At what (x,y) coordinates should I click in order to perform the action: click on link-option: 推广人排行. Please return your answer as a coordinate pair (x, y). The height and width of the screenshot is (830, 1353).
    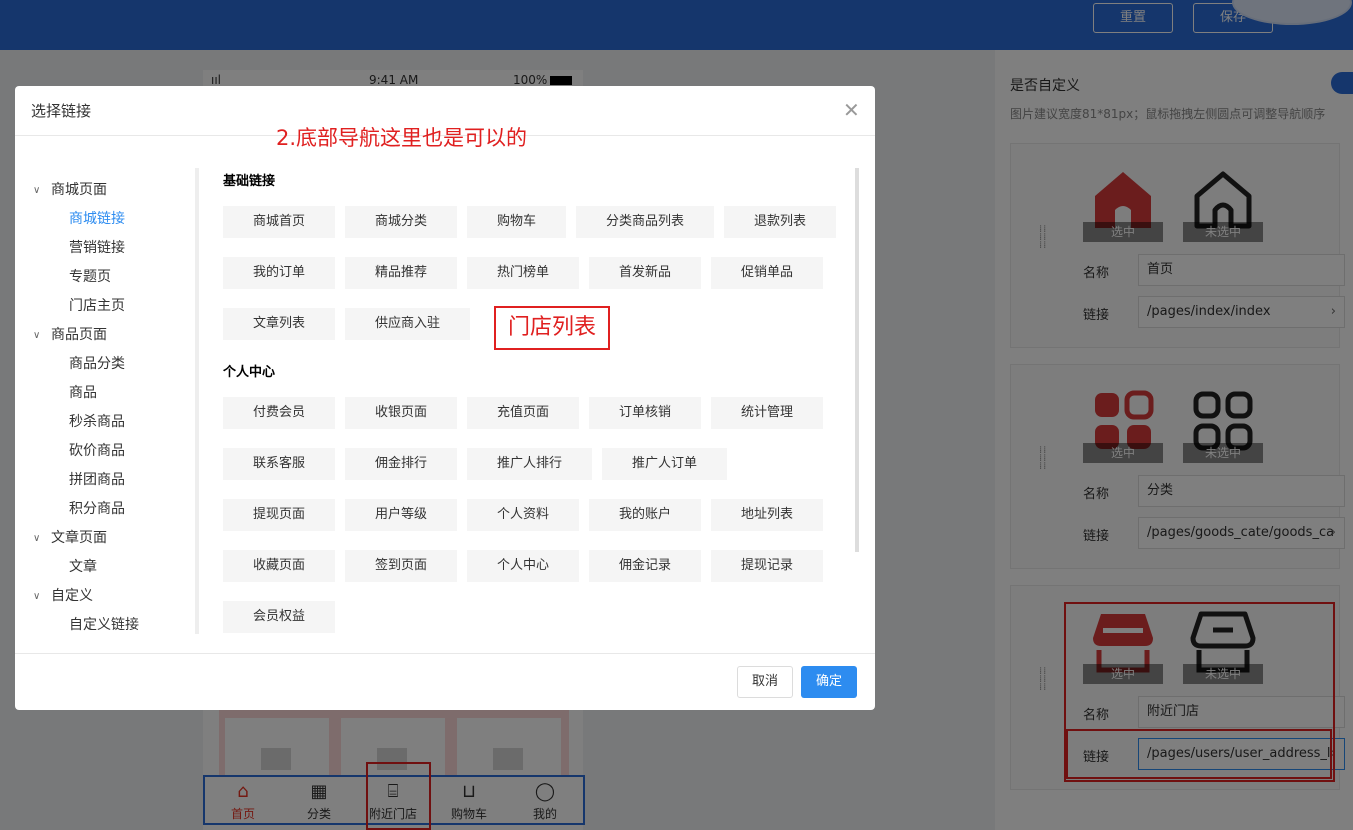
    Looking at the image, I should click on (529, 464).